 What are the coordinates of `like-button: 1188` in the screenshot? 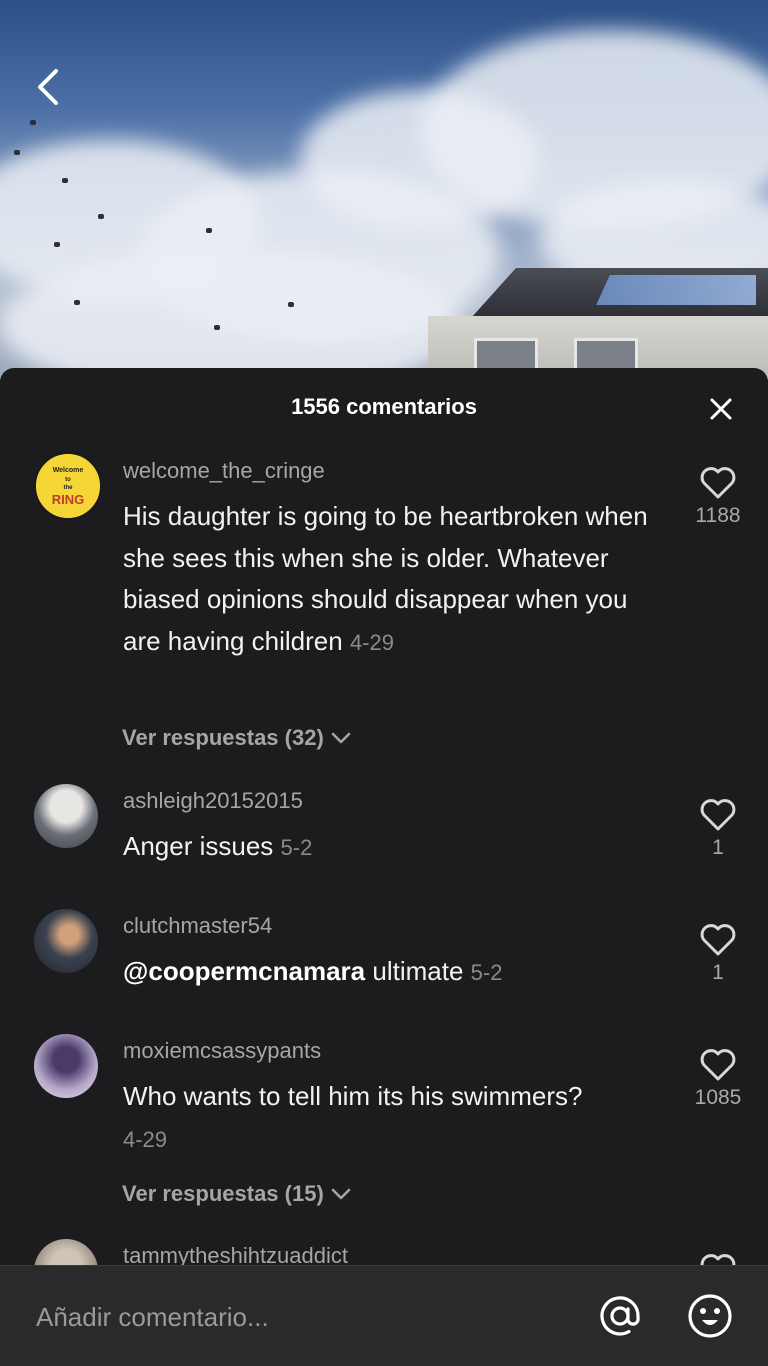 It's located at (718, 497).